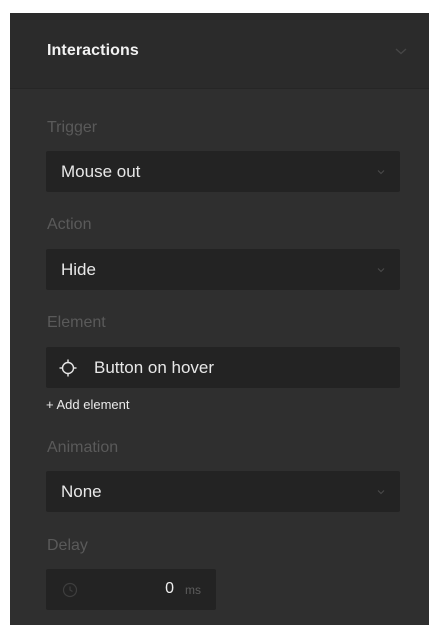 This screenshot has height=625, width=429. What do you see at coordinates (223, 491) in the screenshot?
I see `animation-select: None` at bounding box center [223, 491].